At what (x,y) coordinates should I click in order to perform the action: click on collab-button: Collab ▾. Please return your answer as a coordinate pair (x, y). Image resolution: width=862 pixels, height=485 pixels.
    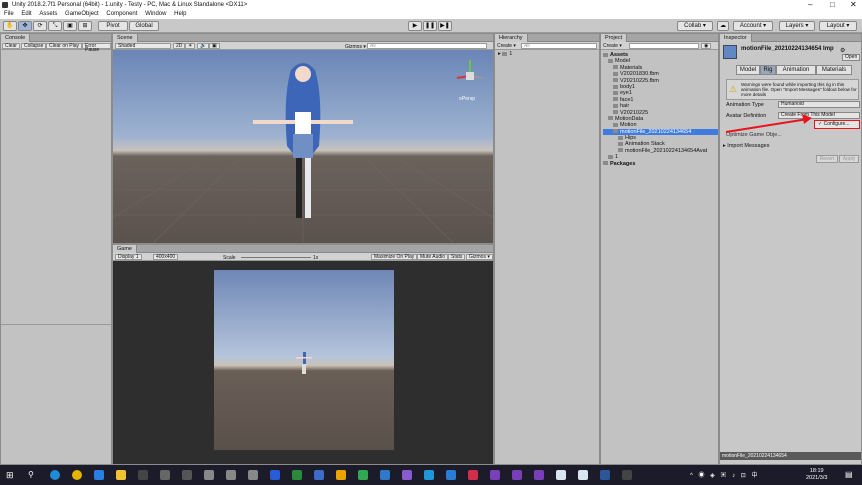
    Looking at the image, I should click on (695, 26).